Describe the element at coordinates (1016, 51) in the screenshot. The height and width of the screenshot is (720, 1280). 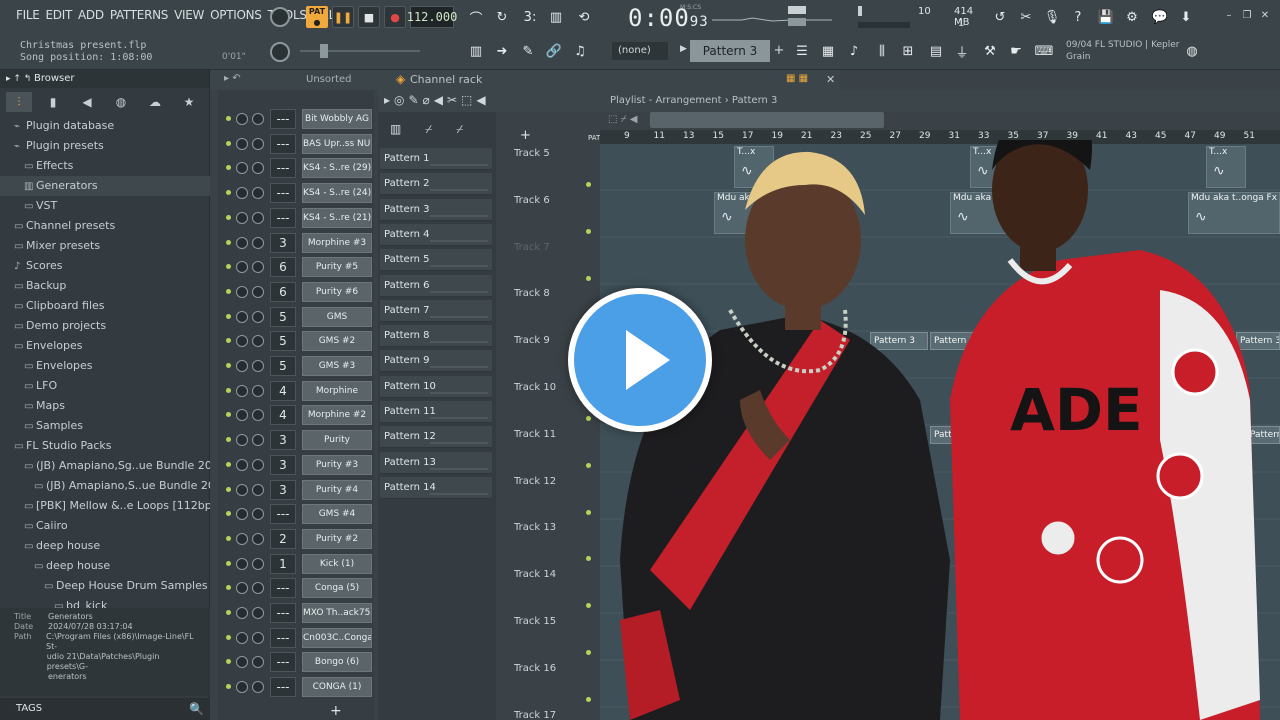
I see `touch-icon: ☛` at that location.